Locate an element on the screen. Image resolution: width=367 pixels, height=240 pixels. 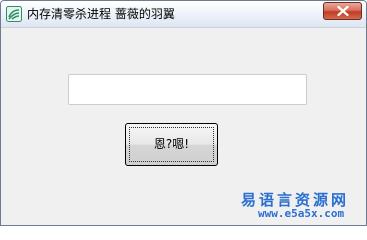
close-icon is located at coordinates (343, 11).